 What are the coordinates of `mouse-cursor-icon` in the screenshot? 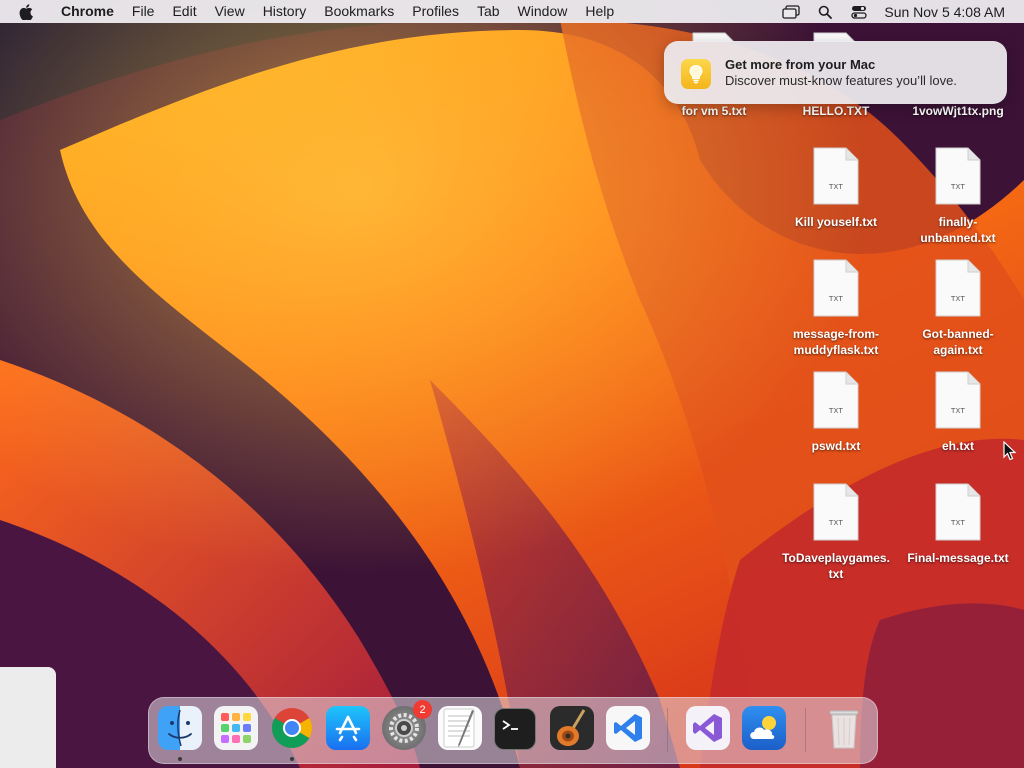 It's located at (1010, 451).